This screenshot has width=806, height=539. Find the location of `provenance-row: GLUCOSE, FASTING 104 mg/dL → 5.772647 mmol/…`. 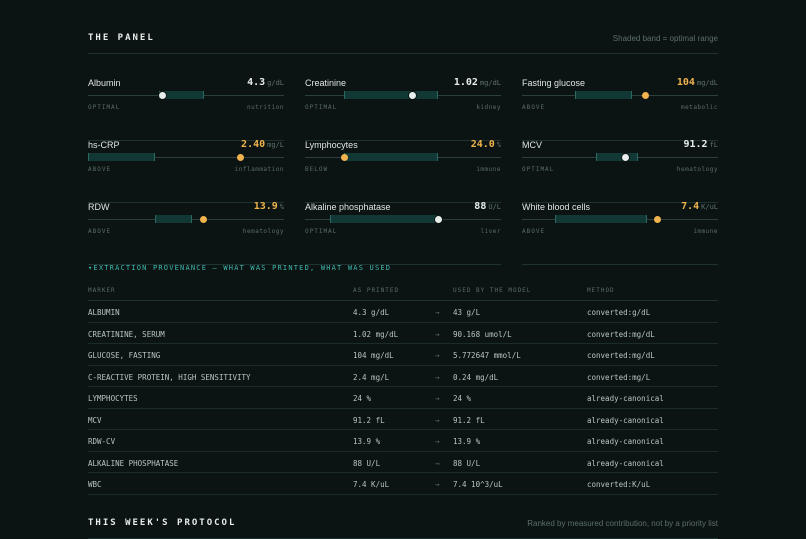

provenance-row: GLUCOSE, FASTING 104 mg/dL → 5.772647 mmol/… is located at coordinates (403, 355).